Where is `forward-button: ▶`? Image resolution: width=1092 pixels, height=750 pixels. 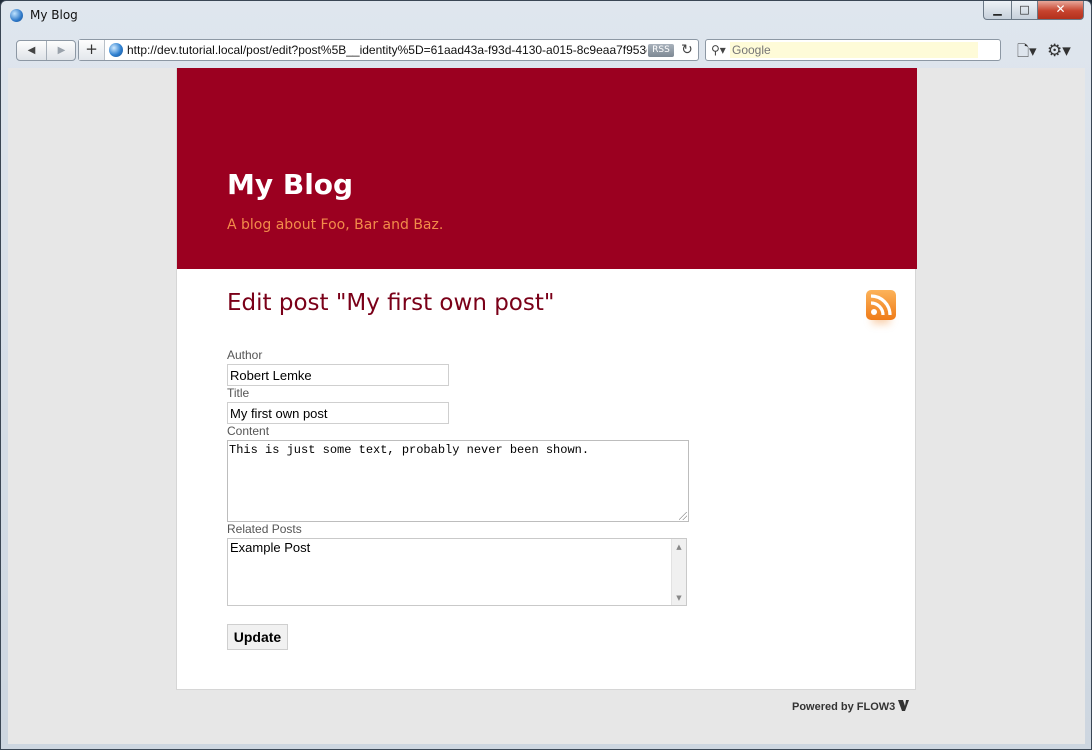 forward-button: ▶ is located at coordinates (61, 50).